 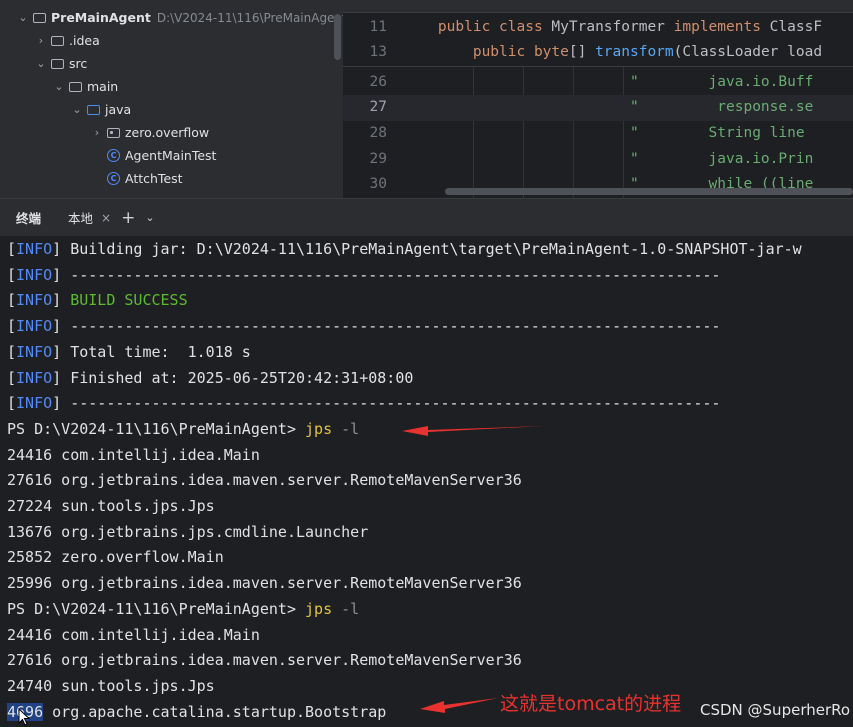 I want to click on terminal-title: 终端, so click(x=29, y=218).